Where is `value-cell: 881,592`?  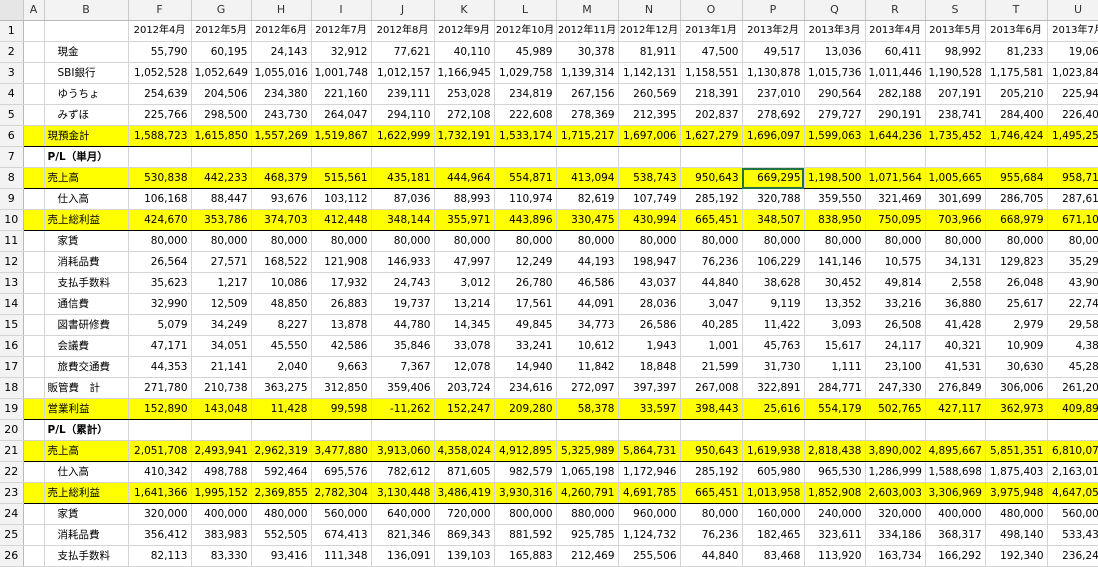
value-cell: 881,592 is located at coordinates (525, 535).